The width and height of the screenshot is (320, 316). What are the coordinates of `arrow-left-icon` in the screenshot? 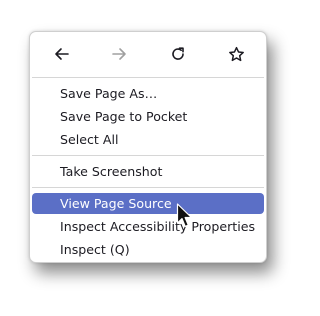 It's located at (62, 54).